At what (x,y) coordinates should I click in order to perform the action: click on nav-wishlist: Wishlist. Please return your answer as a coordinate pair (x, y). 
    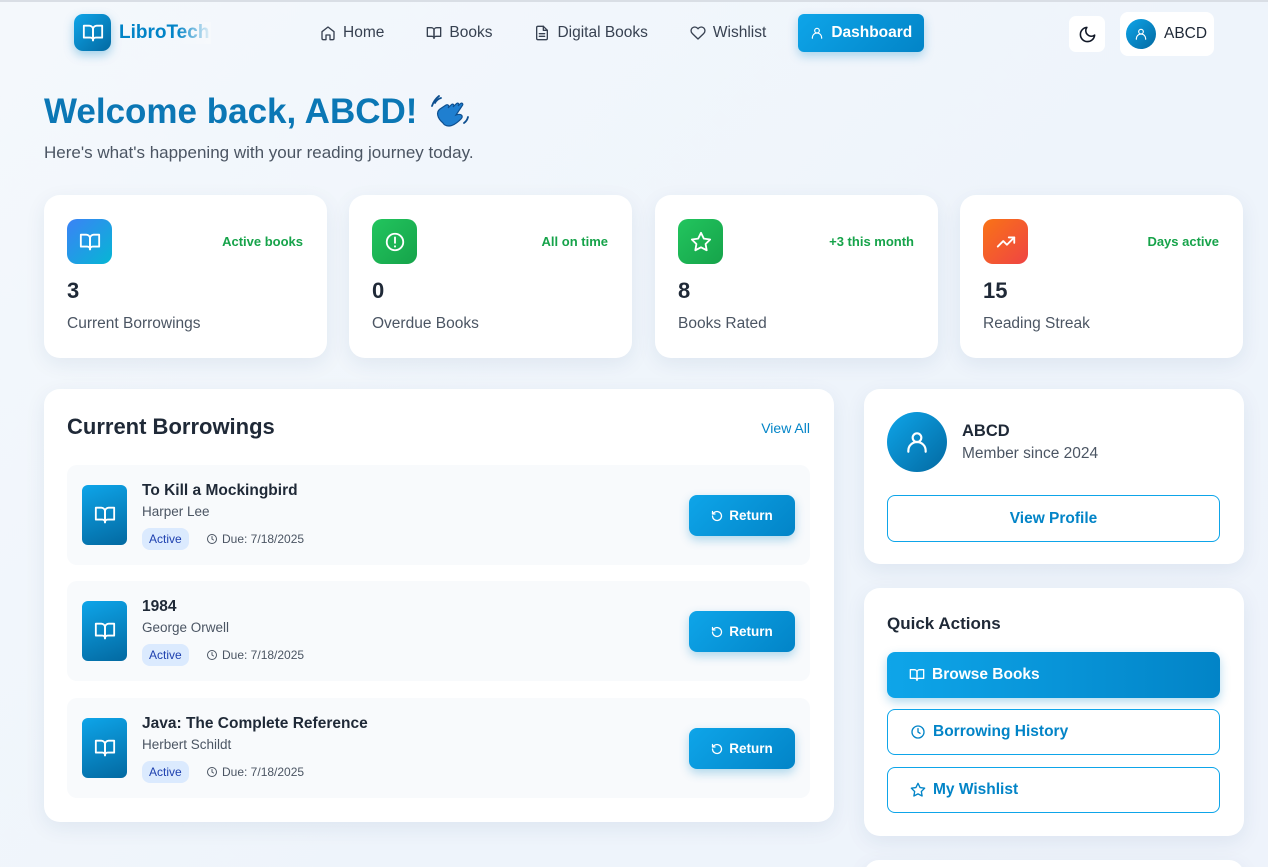
    Looking at the image, I should click on (728, 33).